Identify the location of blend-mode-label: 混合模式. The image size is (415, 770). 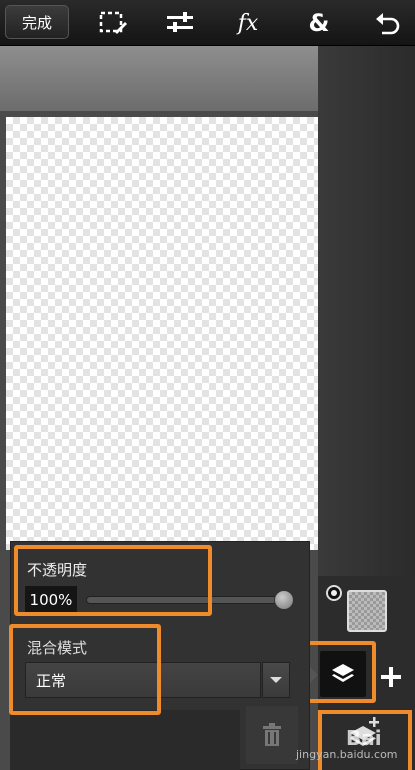
(57, 648).